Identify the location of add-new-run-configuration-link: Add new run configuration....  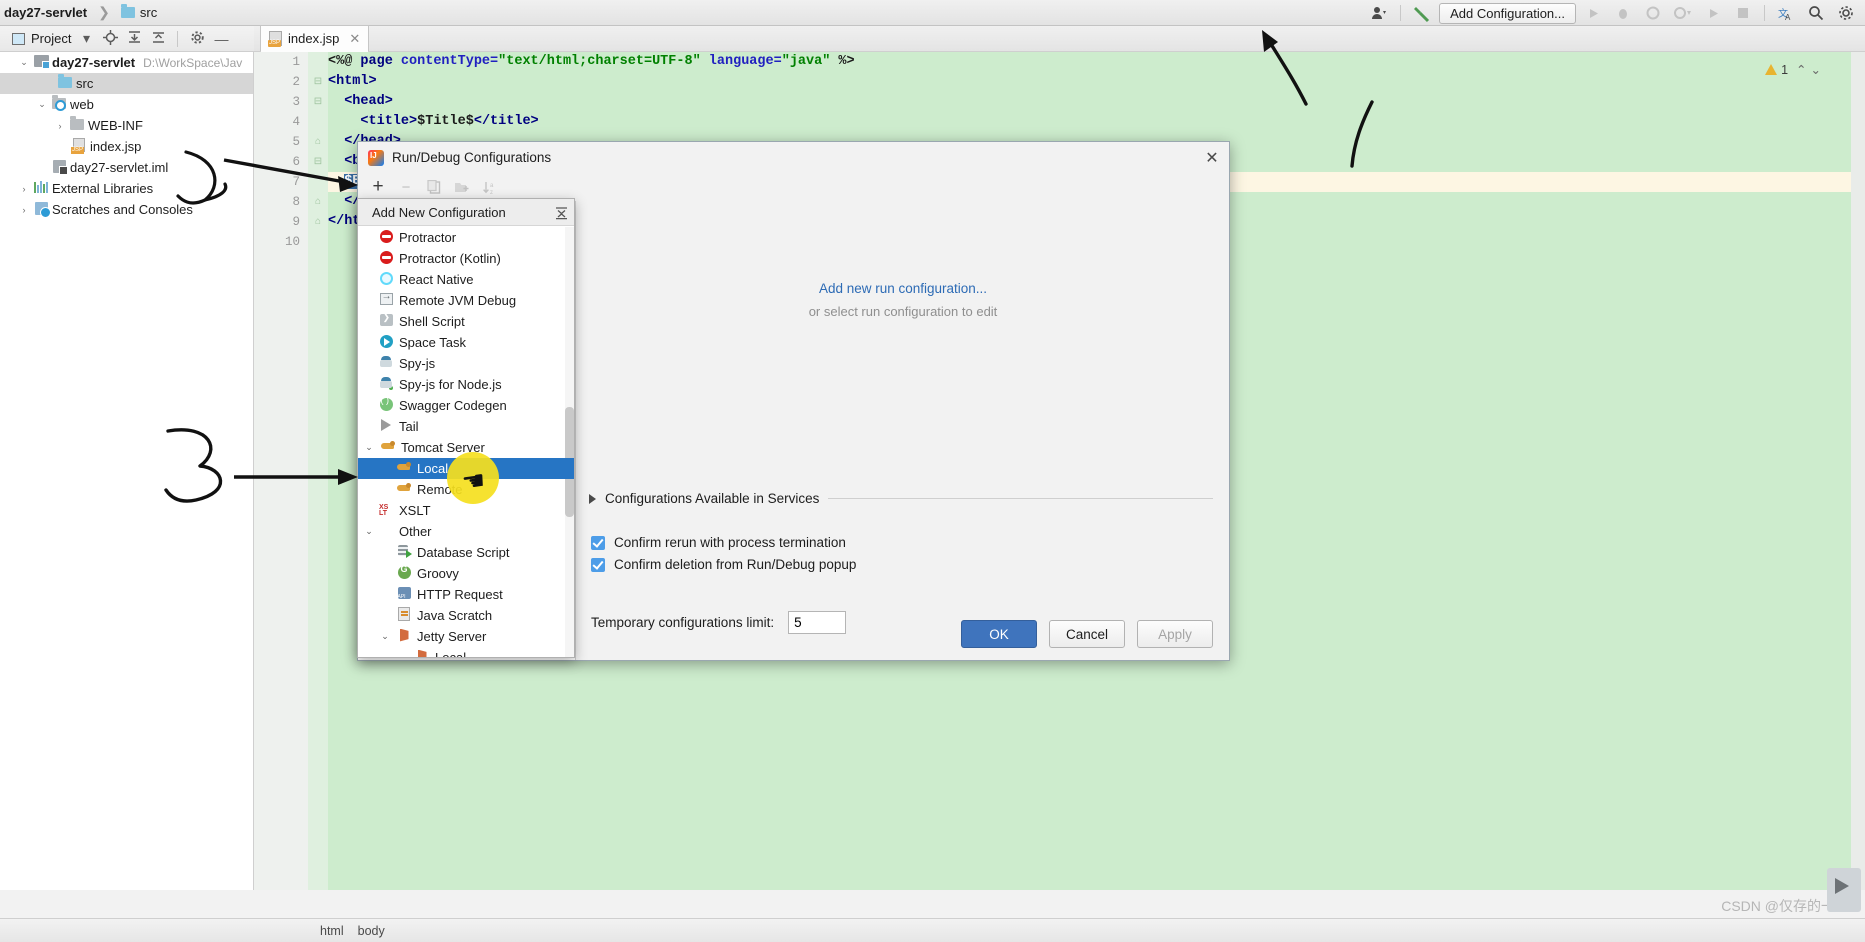
(903, 288).